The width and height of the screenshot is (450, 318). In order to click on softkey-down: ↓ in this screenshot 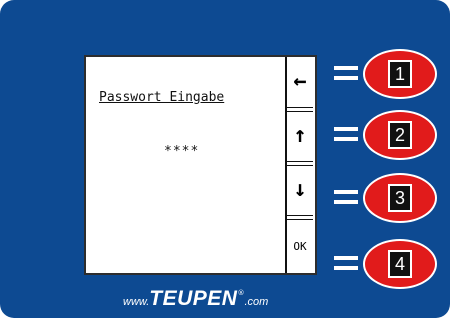, I will do `click(300, 190)`.